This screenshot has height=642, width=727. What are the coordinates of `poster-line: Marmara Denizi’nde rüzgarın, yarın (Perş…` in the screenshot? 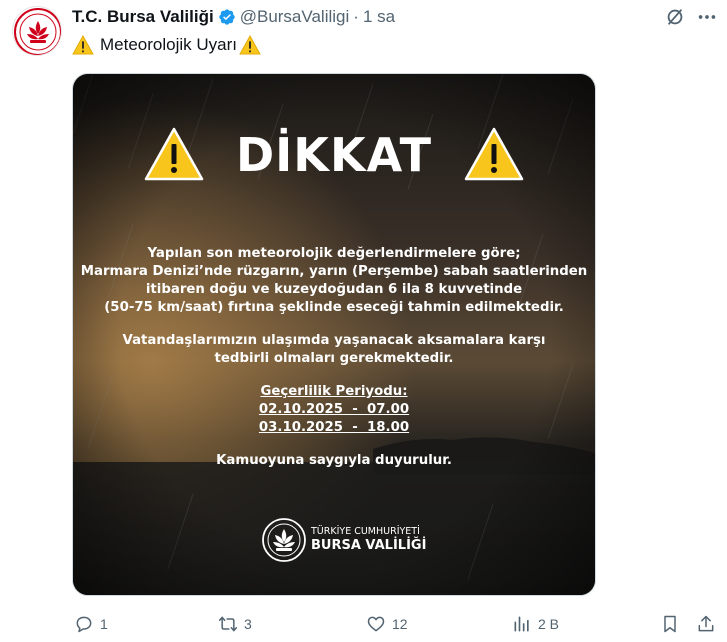 It's located at (334, 271).